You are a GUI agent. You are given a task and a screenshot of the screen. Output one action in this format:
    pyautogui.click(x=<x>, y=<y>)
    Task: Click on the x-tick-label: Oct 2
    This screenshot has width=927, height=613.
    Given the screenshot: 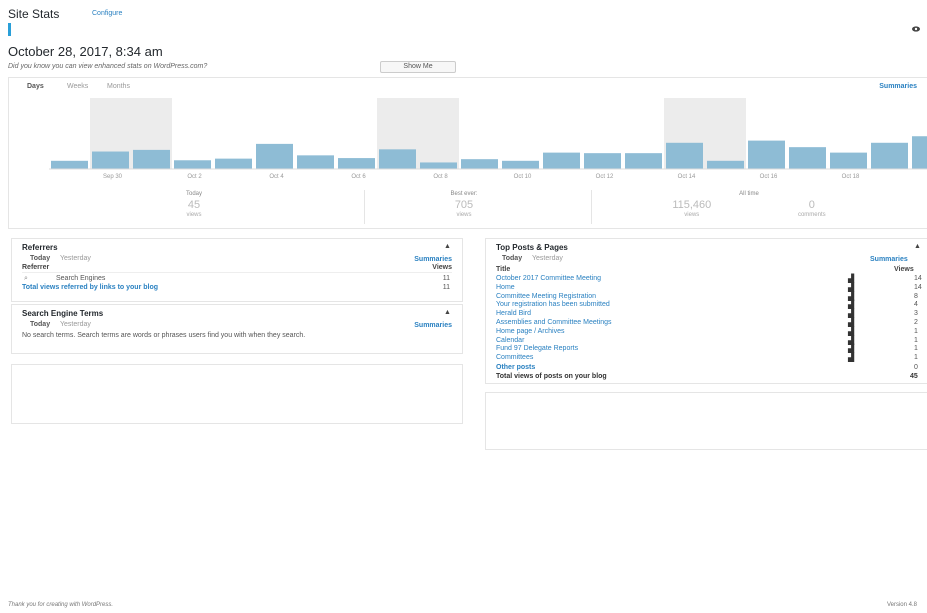 What is the action you would take?
    pyautogui.click(x=194, y=177)
    